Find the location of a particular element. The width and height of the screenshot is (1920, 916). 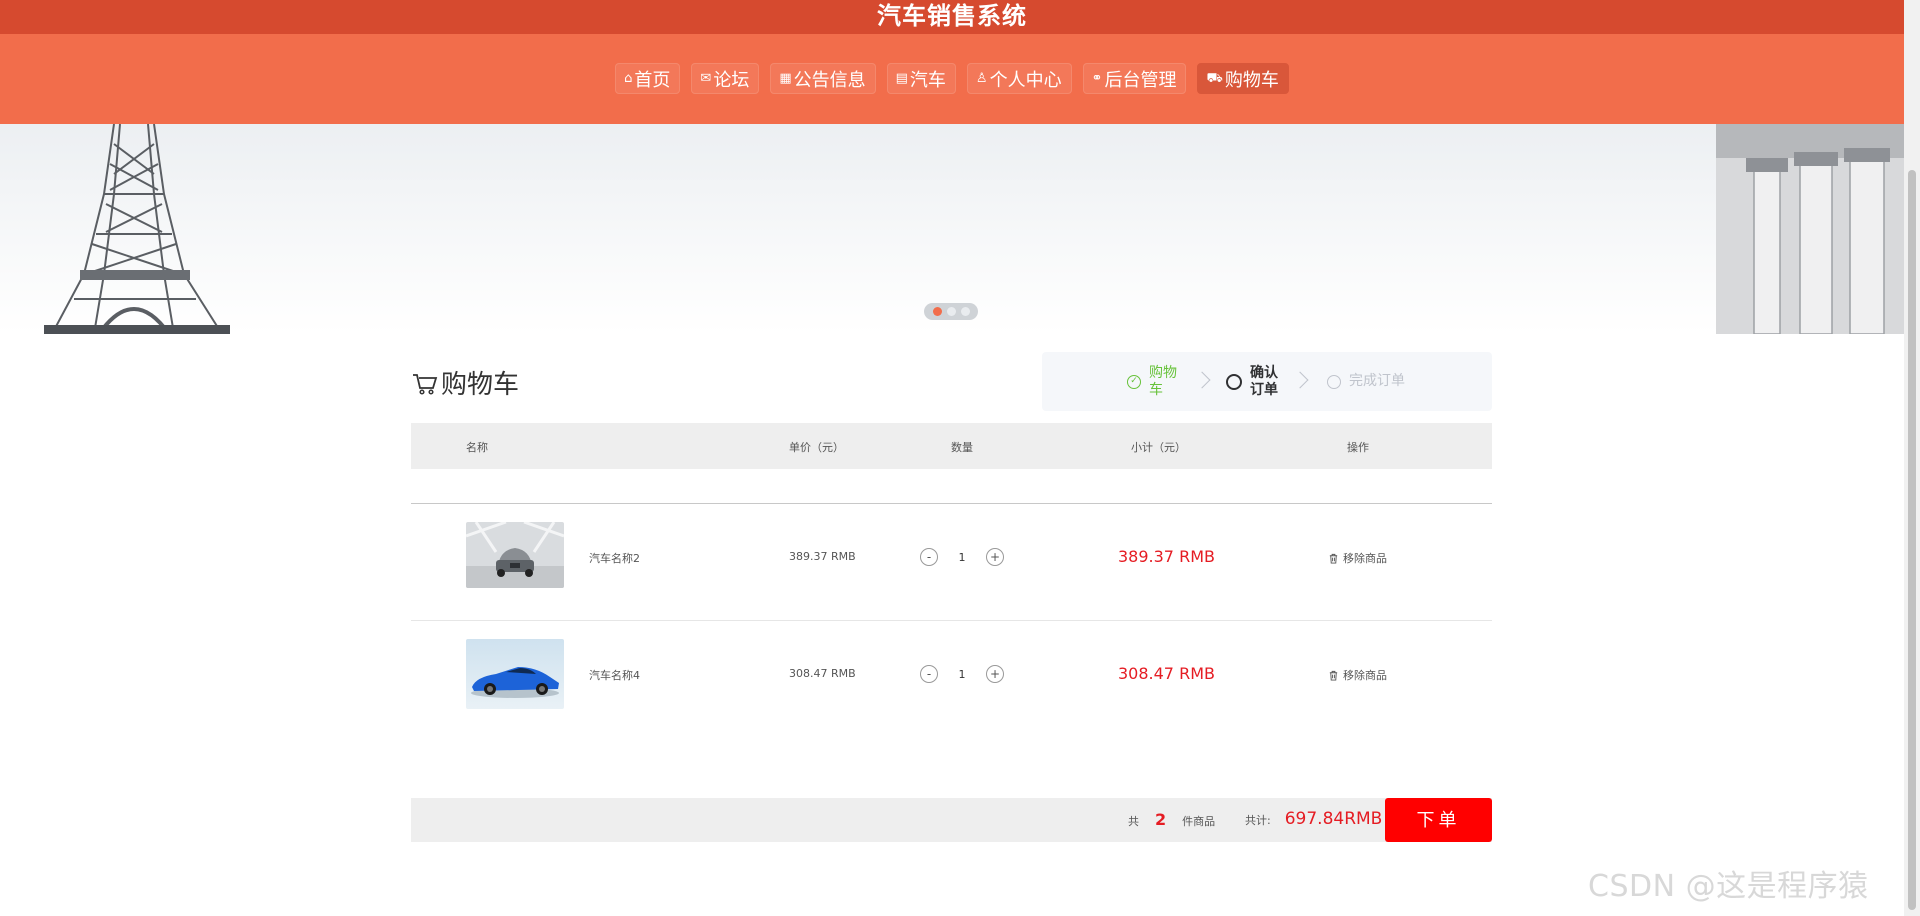

car-name: 汽车名称2 is located at coordinates (614, 558).